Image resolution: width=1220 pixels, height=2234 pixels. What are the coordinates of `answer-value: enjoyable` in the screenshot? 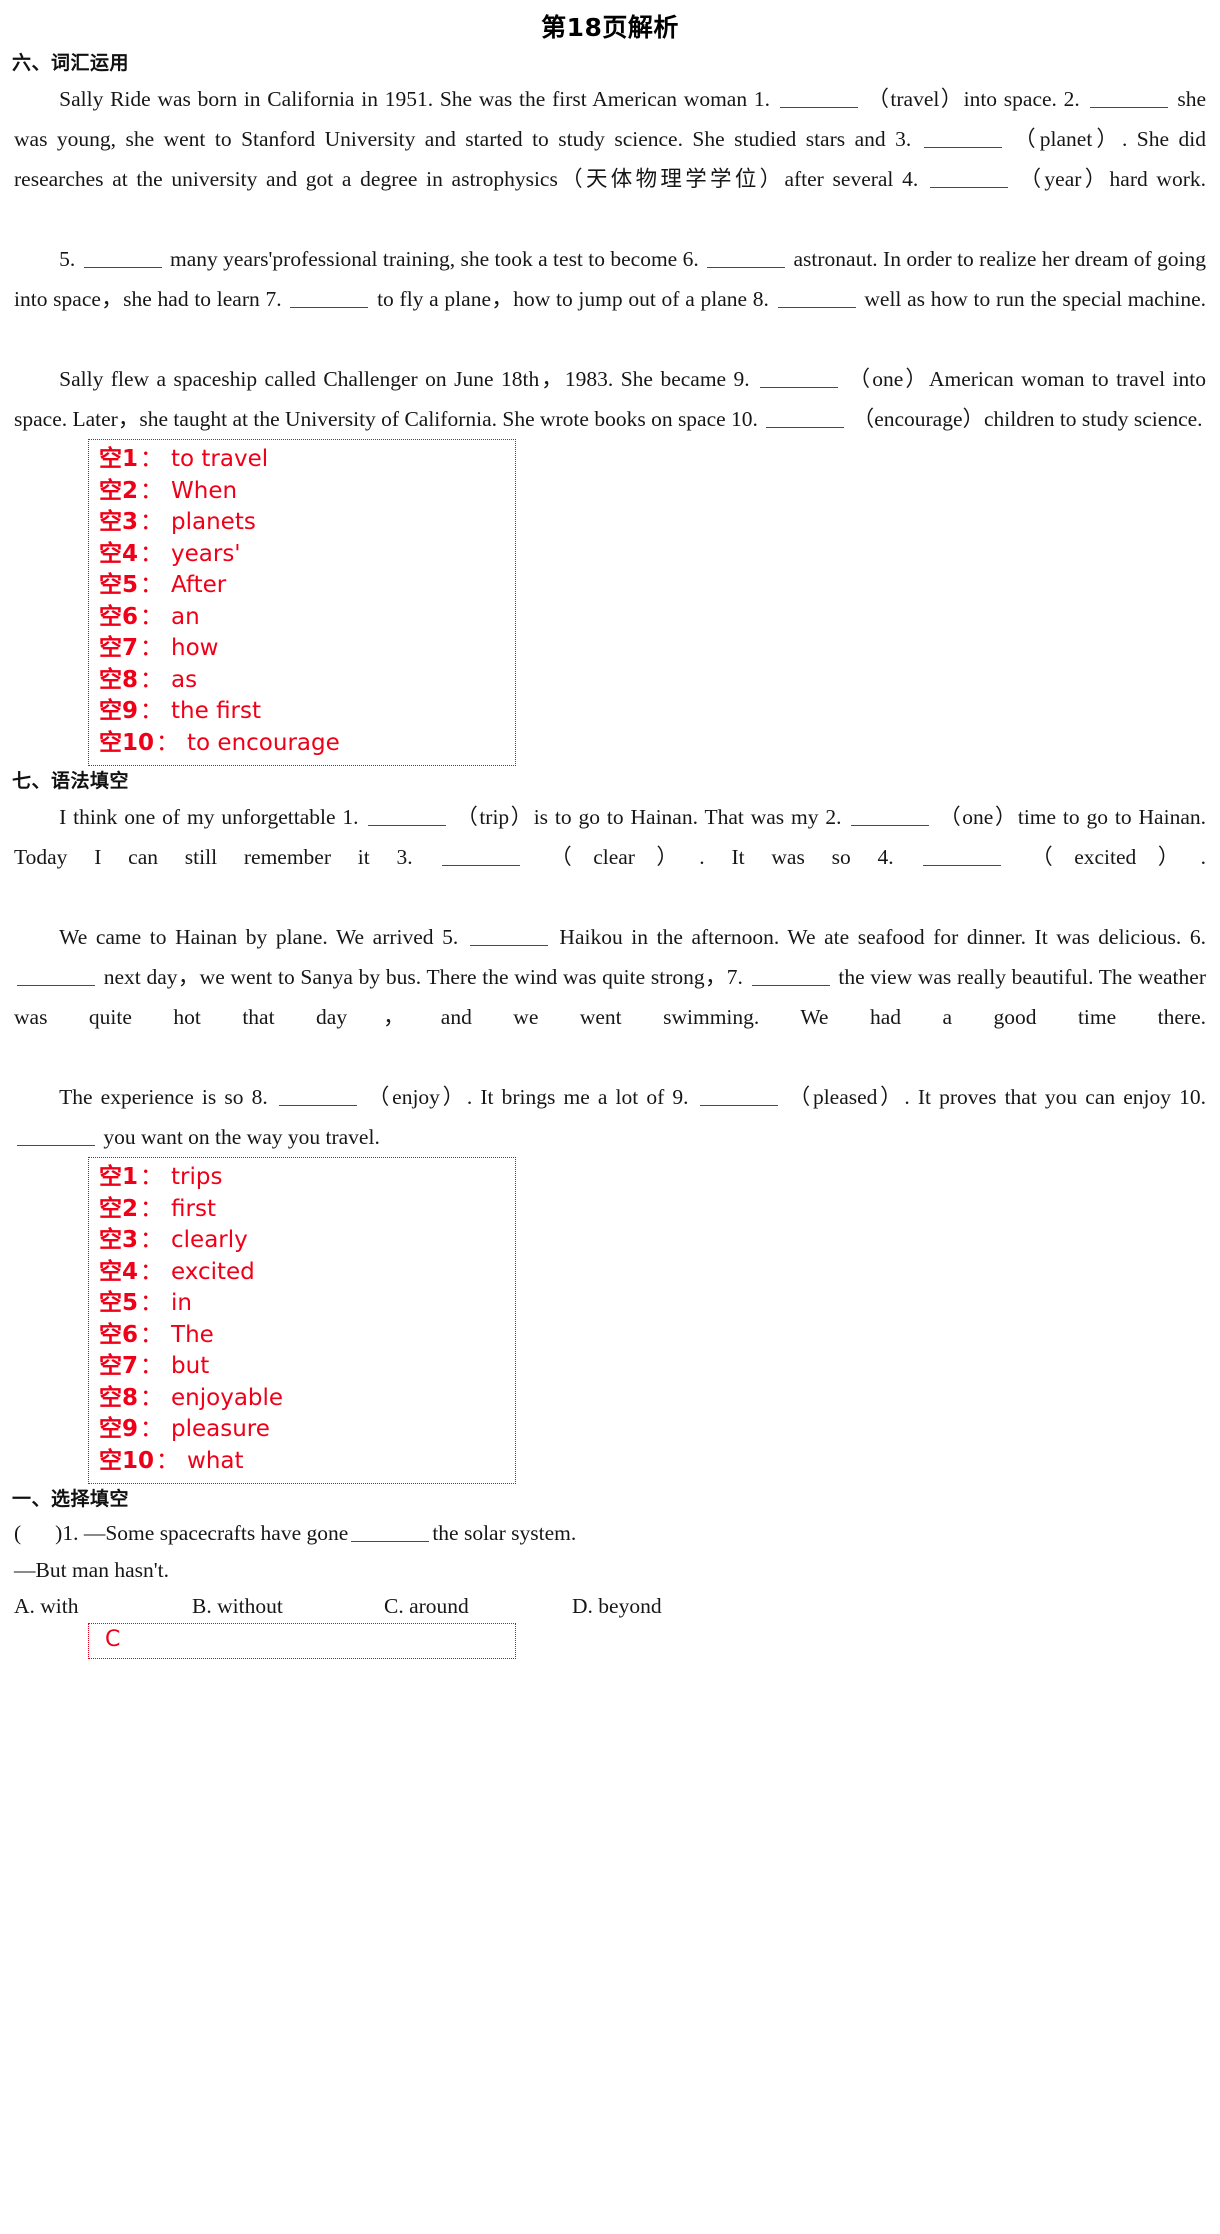 It's located at (227, 1397).